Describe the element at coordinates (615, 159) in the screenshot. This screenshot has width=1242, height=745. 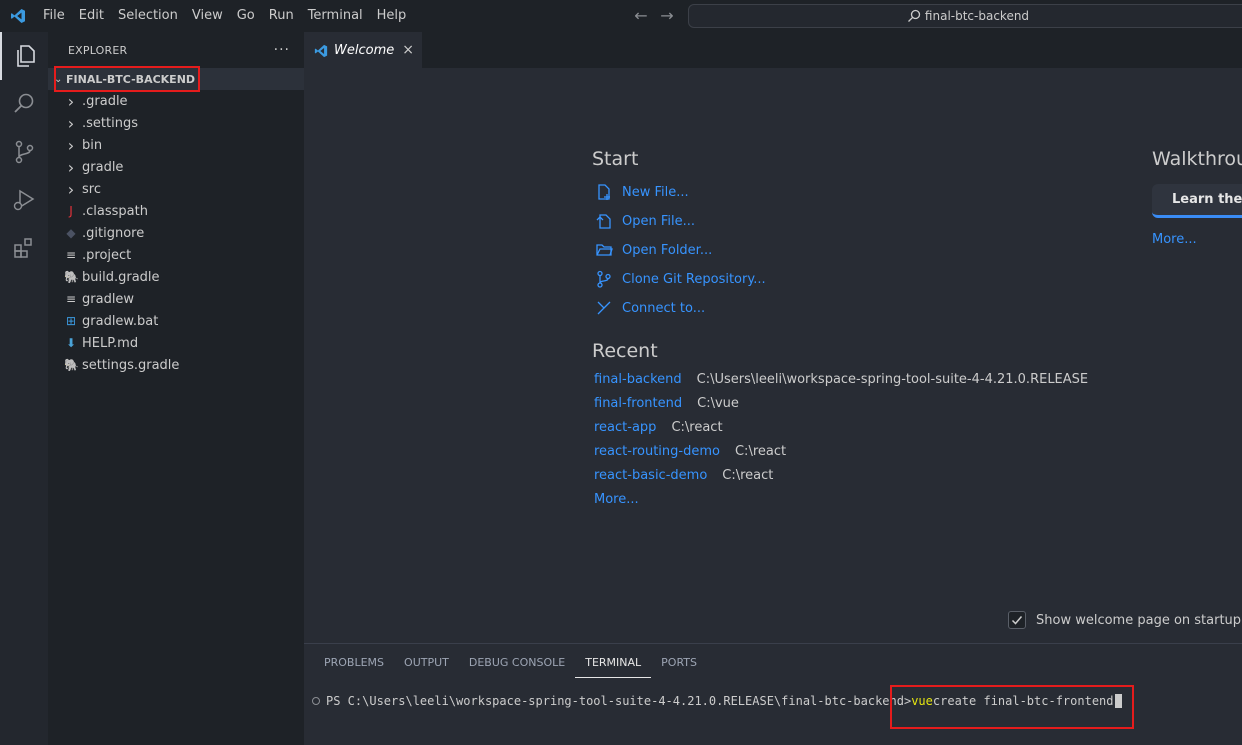
I see `start-heading: Start` at that location.